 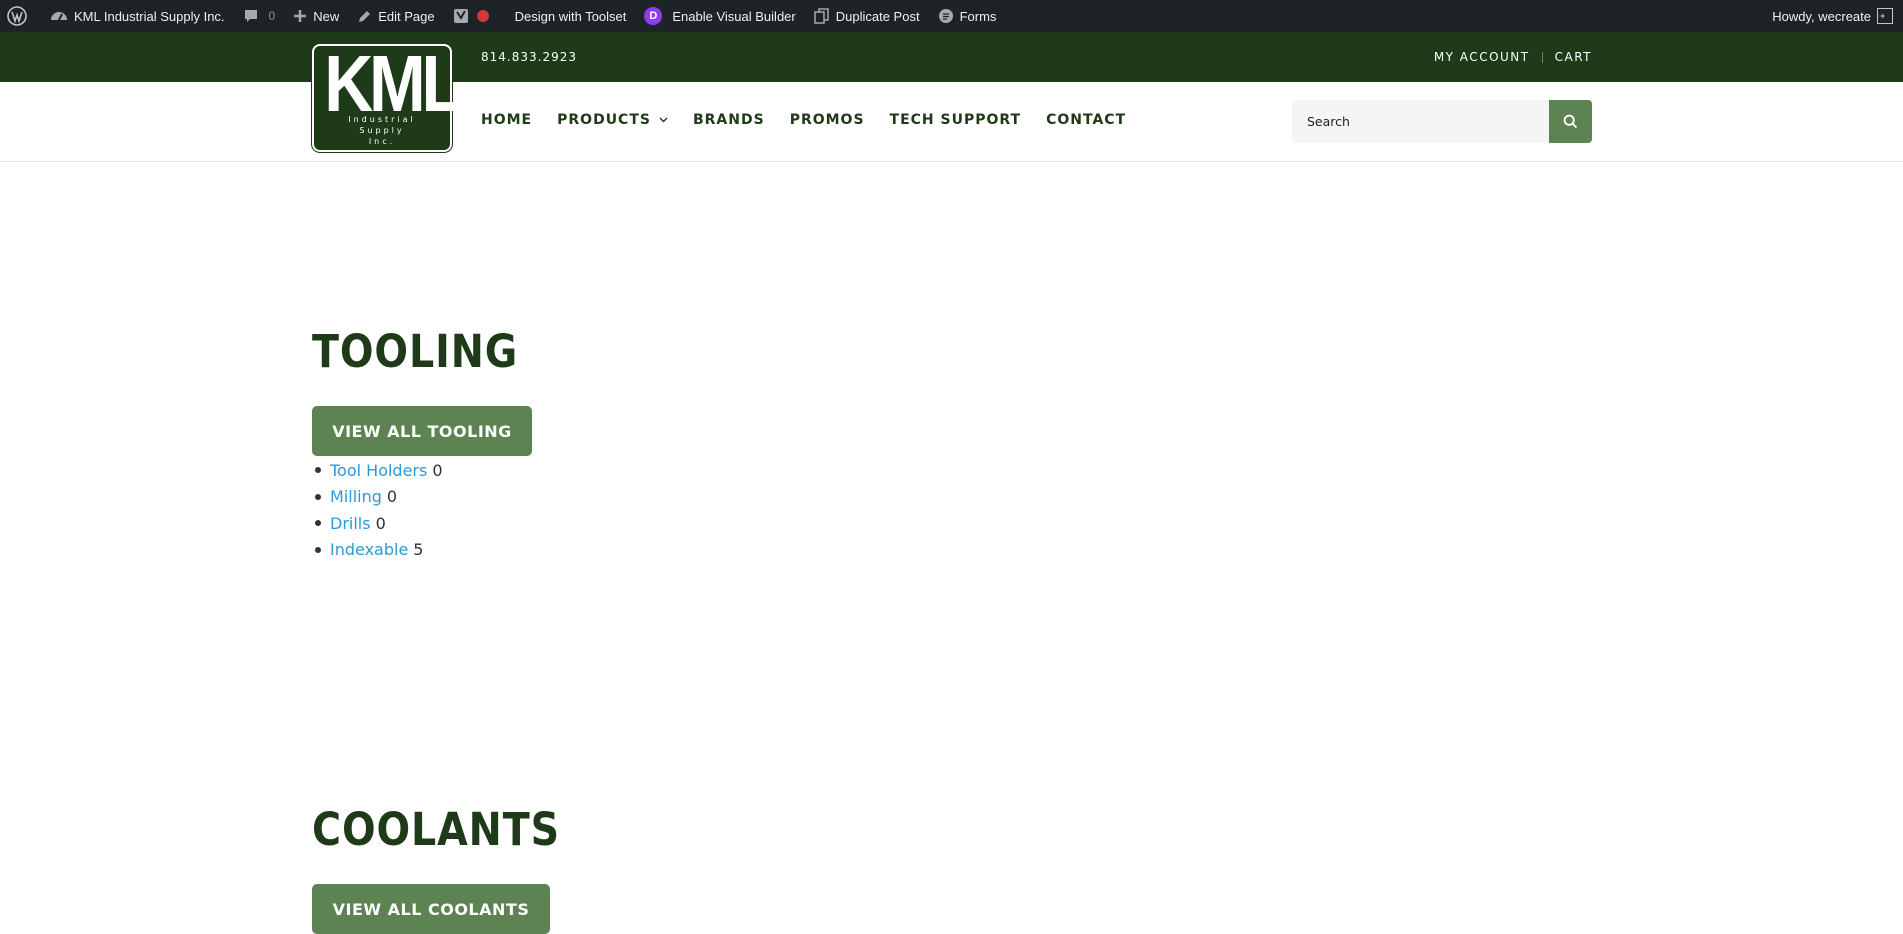 I want to click on edit-page-label: Edit Page, so click(x=406, y=16).